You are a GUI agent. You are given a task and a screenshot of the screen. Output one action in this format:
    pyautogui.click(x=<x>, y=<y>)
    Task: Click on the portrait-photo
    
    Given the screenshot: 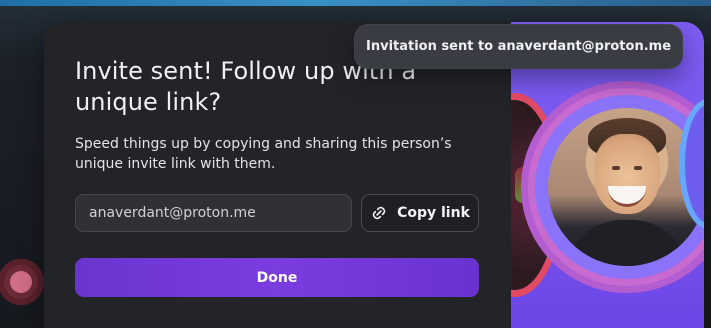 What is the action you would take?
    pyautogui.click(x=626, y=187)
    